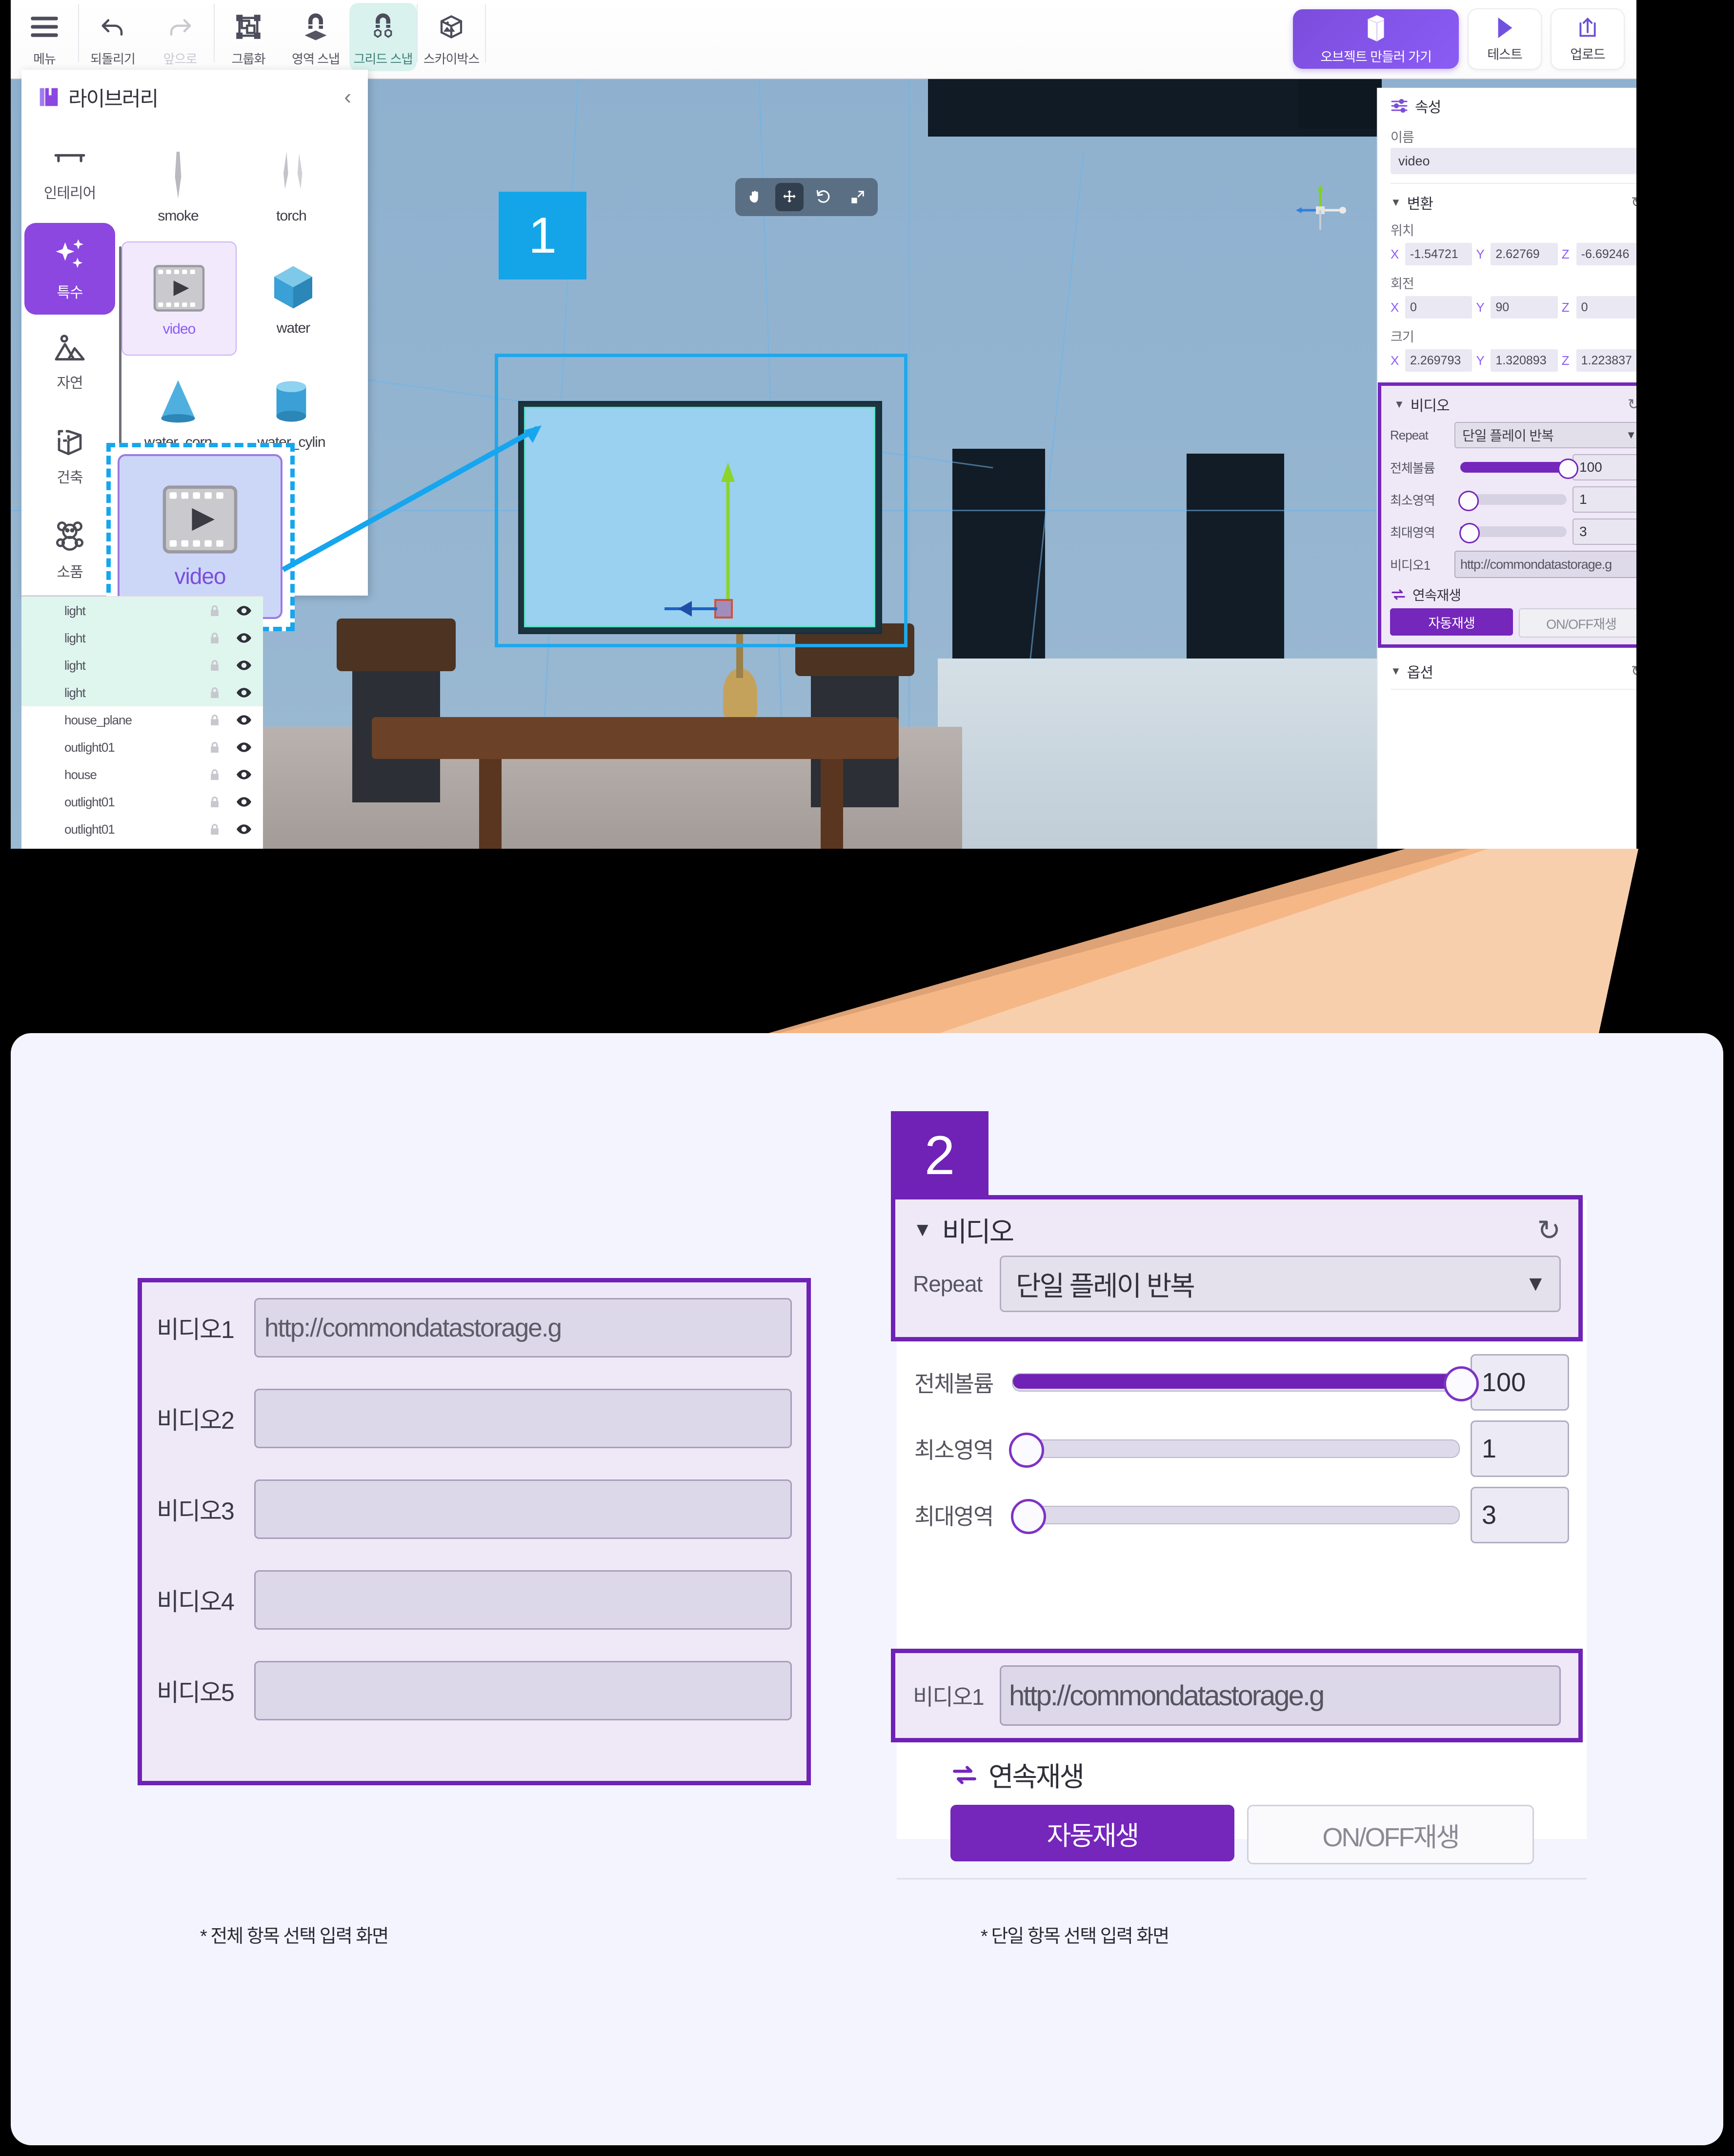  Describe the element at coordinates (69, 269) in the screenshot. I see `sidebar-item-special: 특수` at that location.